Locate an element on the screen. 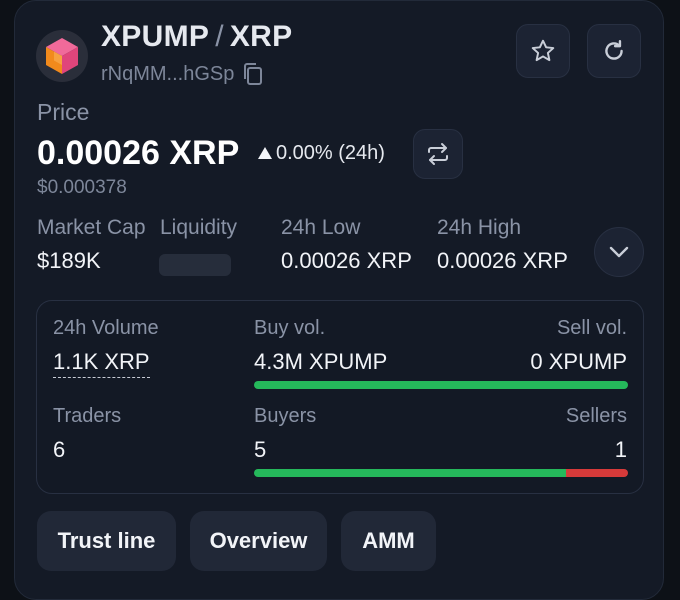 The height and width of the screenshot is (600, 680). chevron-down-icon is located at coordinates (619, 252).